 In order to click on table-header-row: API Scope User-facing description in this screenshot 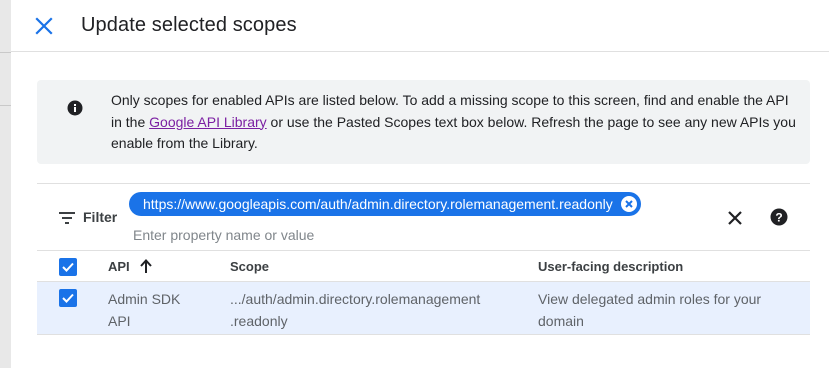, I will do `click(423, 266)`.